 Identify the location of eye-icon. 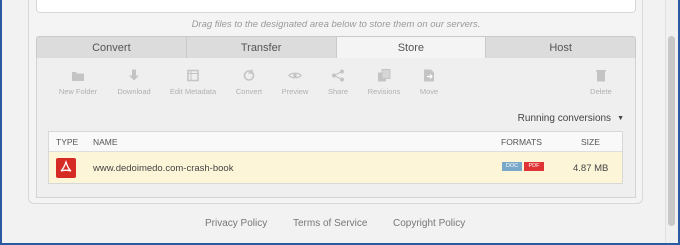
(295, 75).